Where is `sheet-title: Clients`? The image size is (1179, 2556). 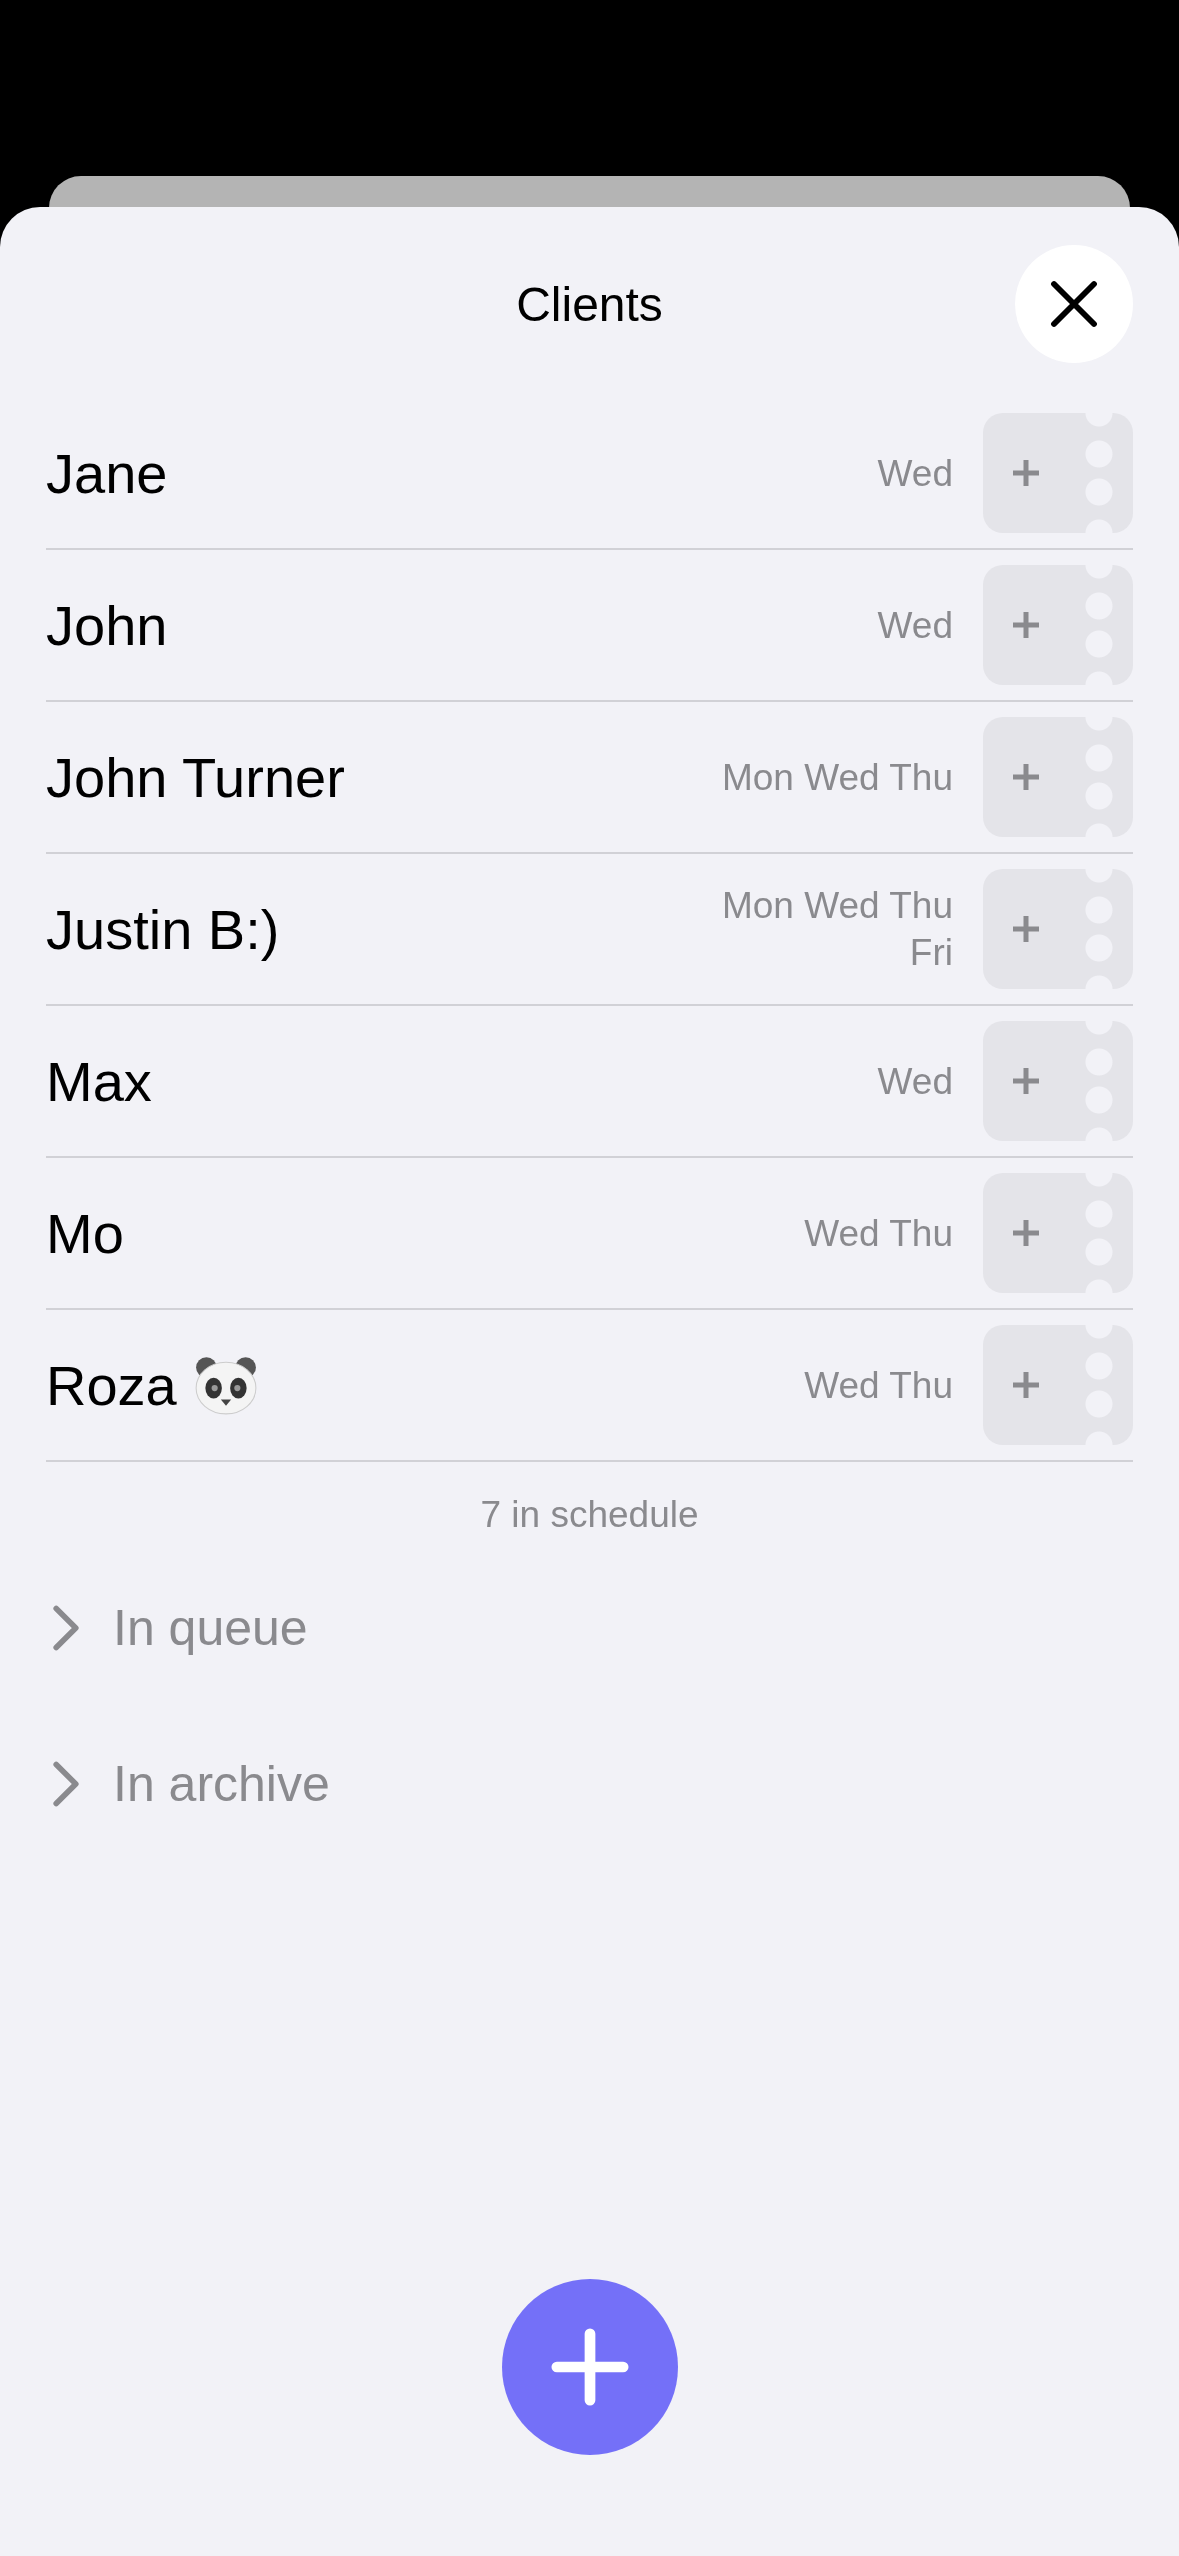
sheet-title: Clients is located at coordinates (589, 304).